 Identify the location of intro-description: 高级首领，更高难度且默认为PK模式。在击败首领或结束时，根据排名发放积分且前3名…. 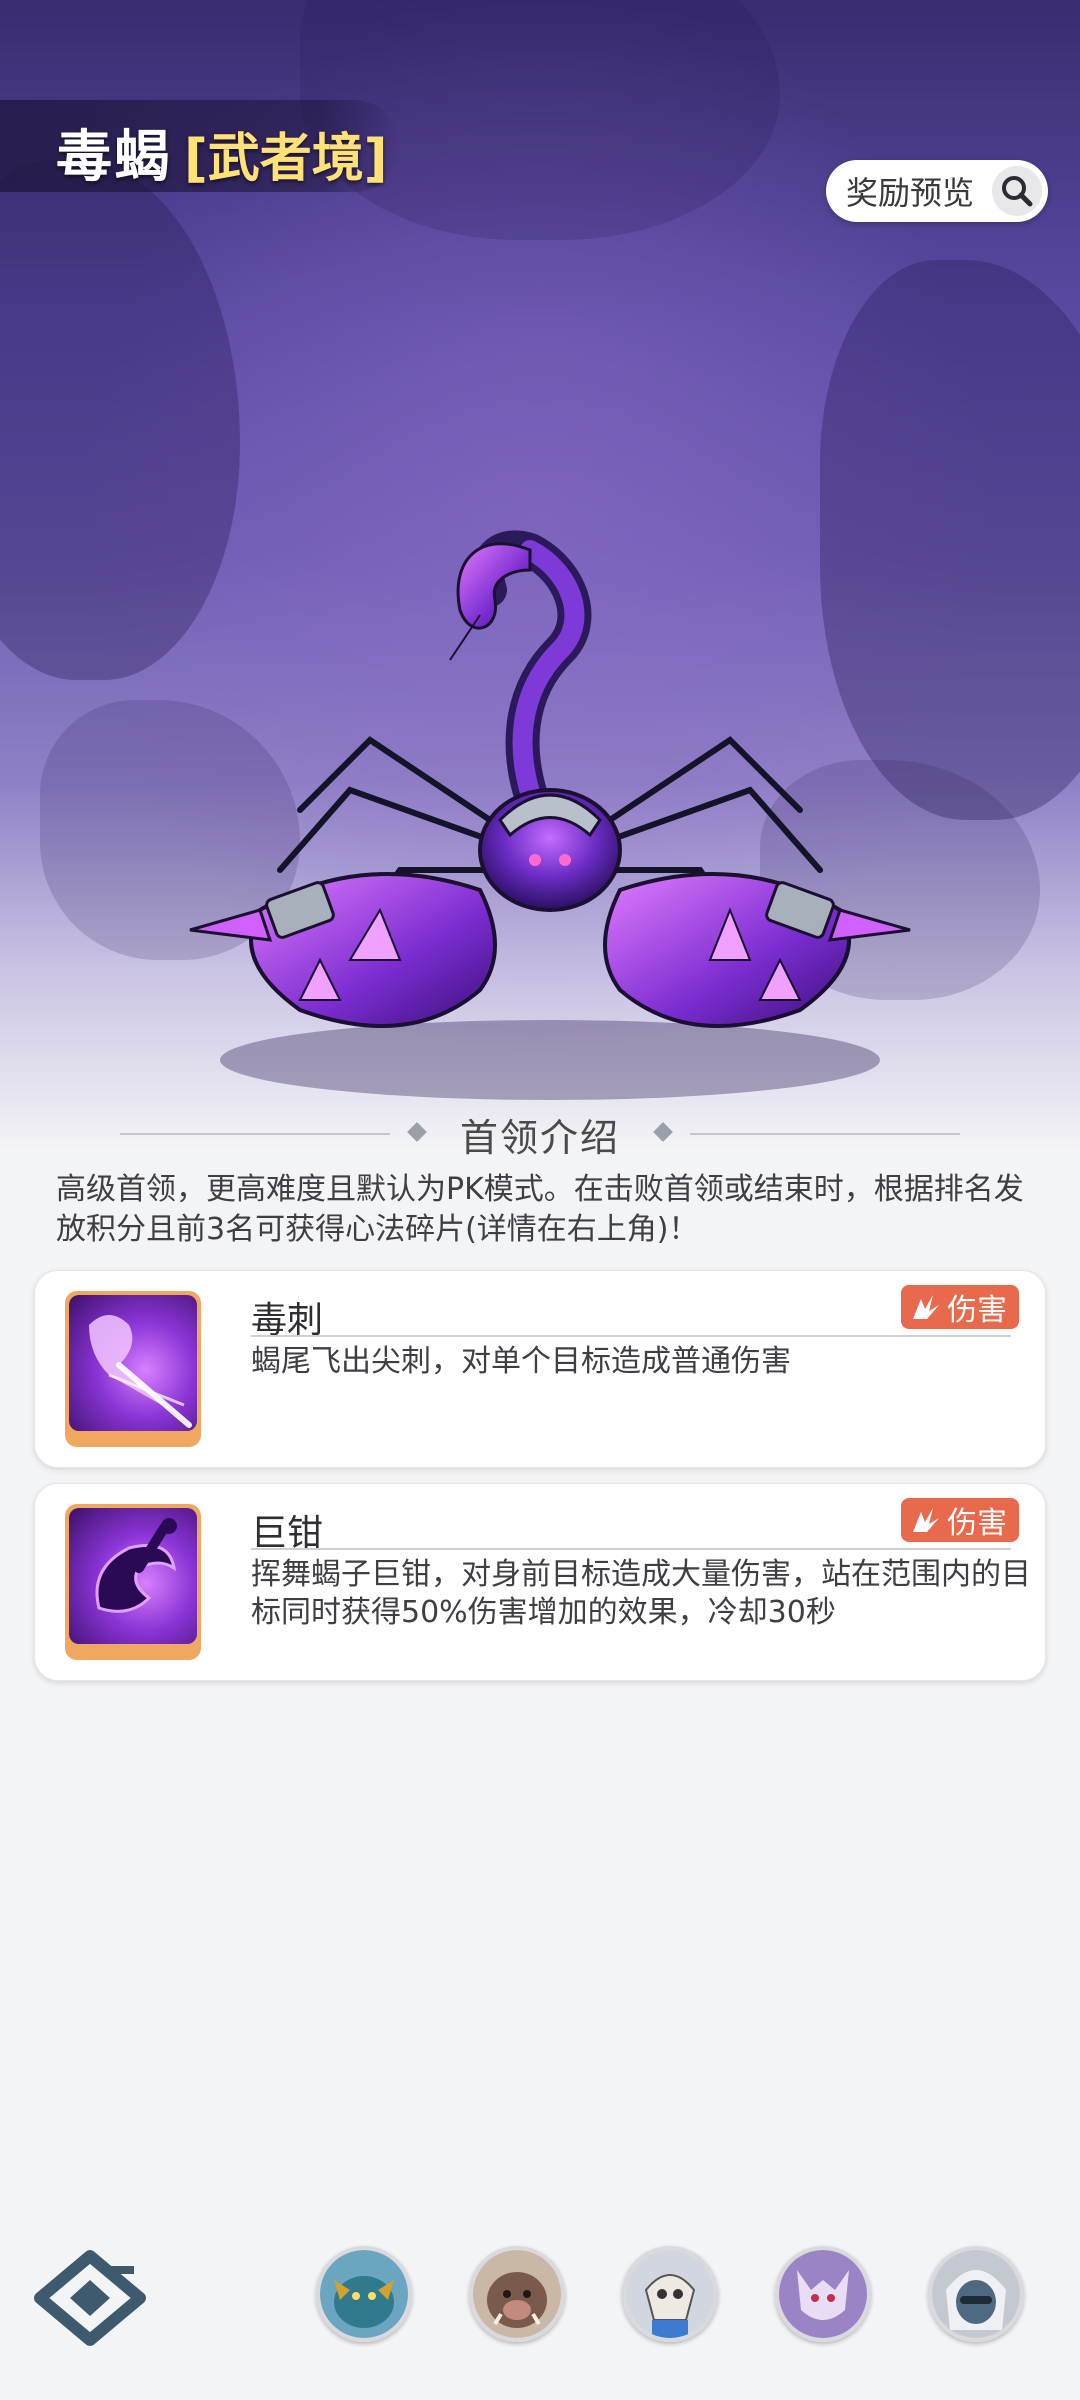
(540, 1209).